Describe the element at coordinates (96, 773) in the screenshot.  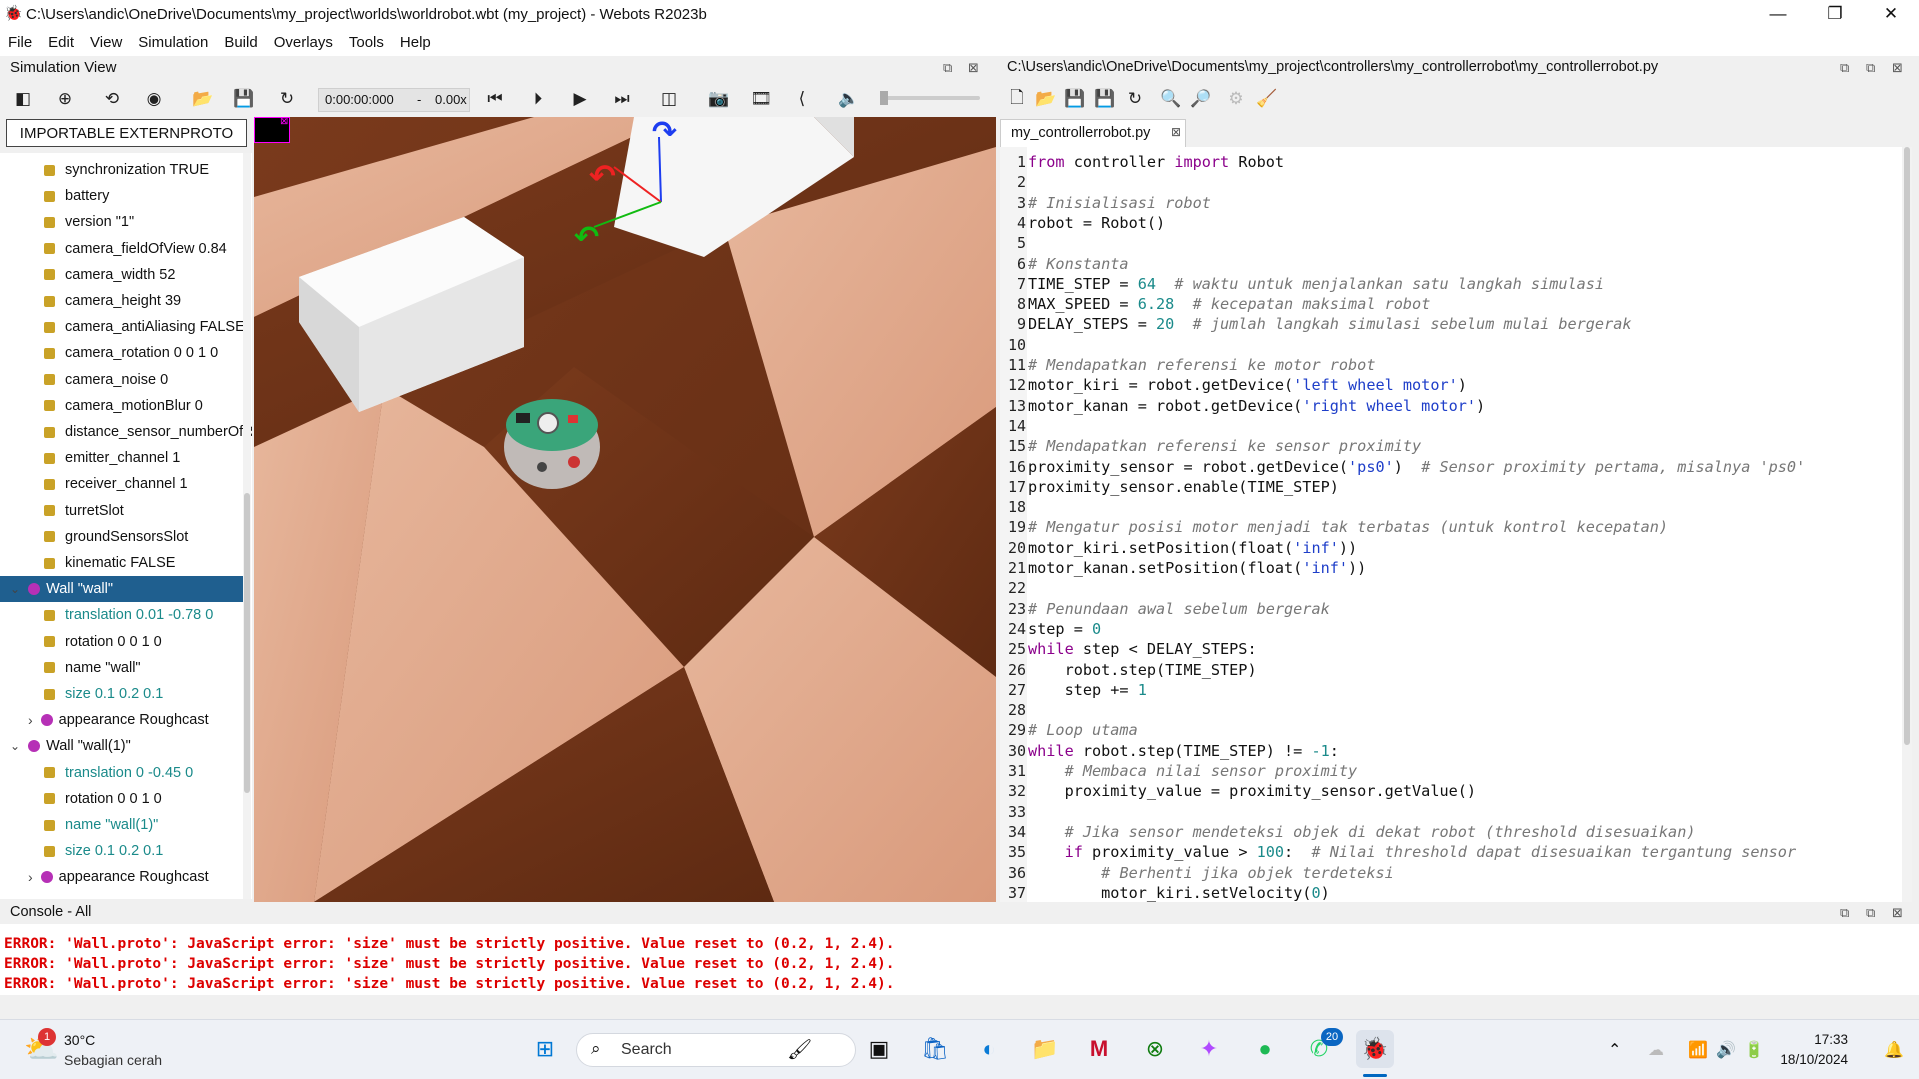
I see `tree-row: translation 0 -0.45 0` at that location.